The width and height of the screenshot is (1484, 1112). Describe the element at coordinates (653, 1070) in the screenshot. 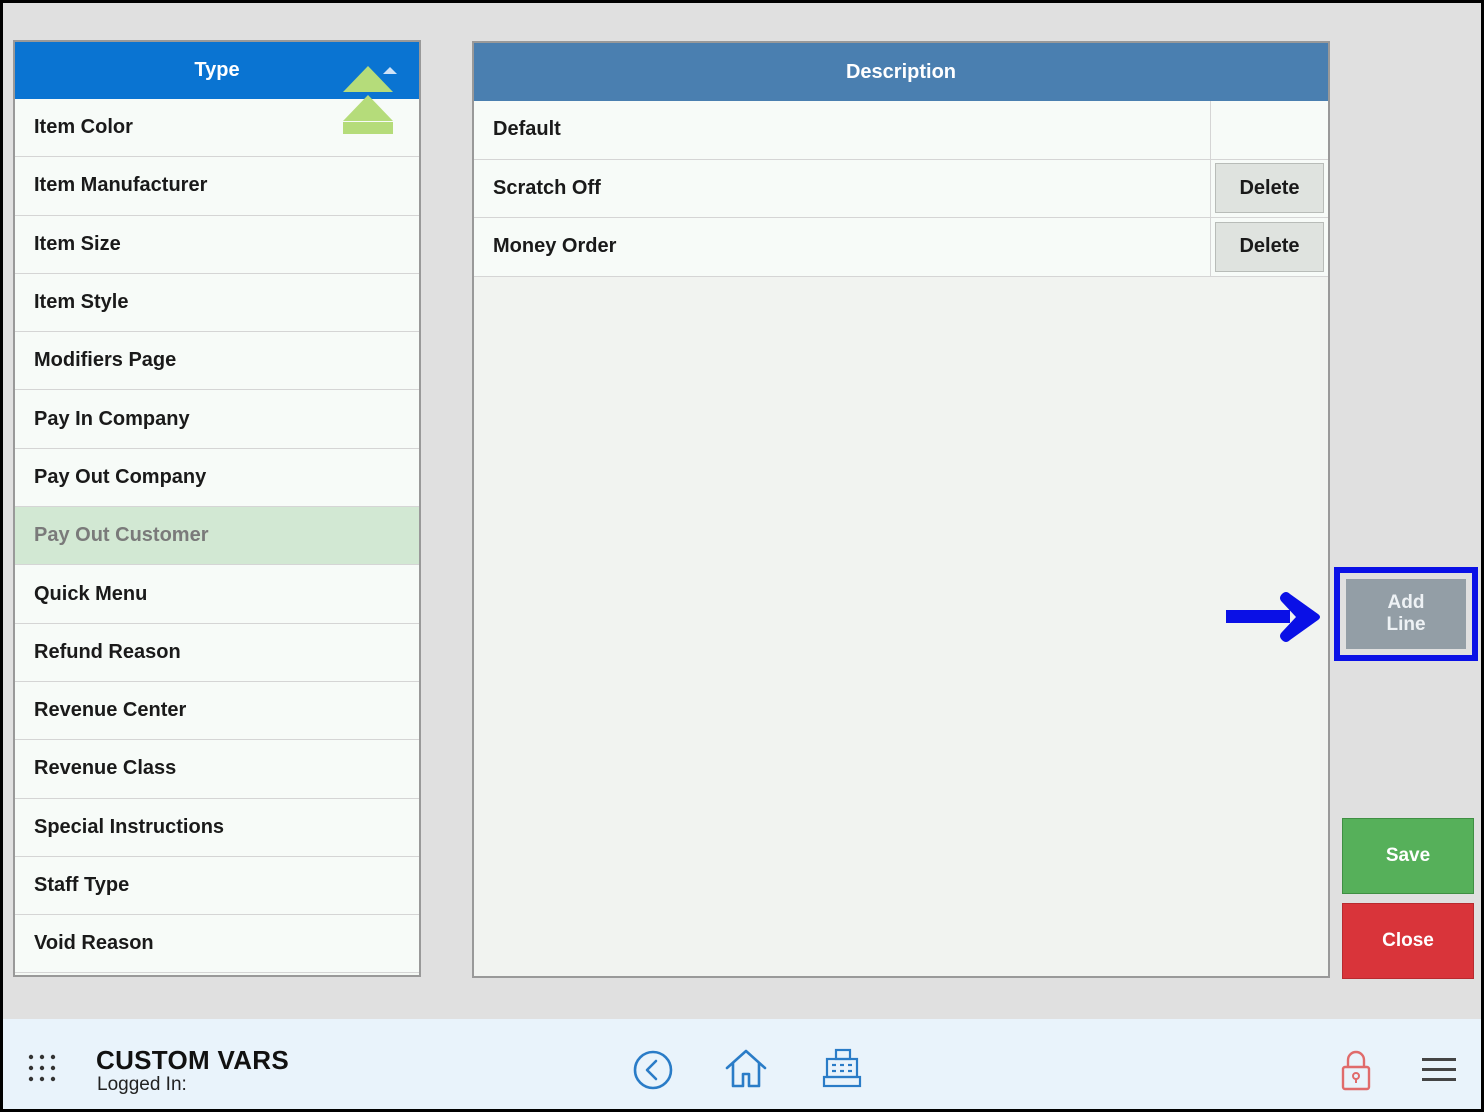

I see `back-circle-icon` at that location.